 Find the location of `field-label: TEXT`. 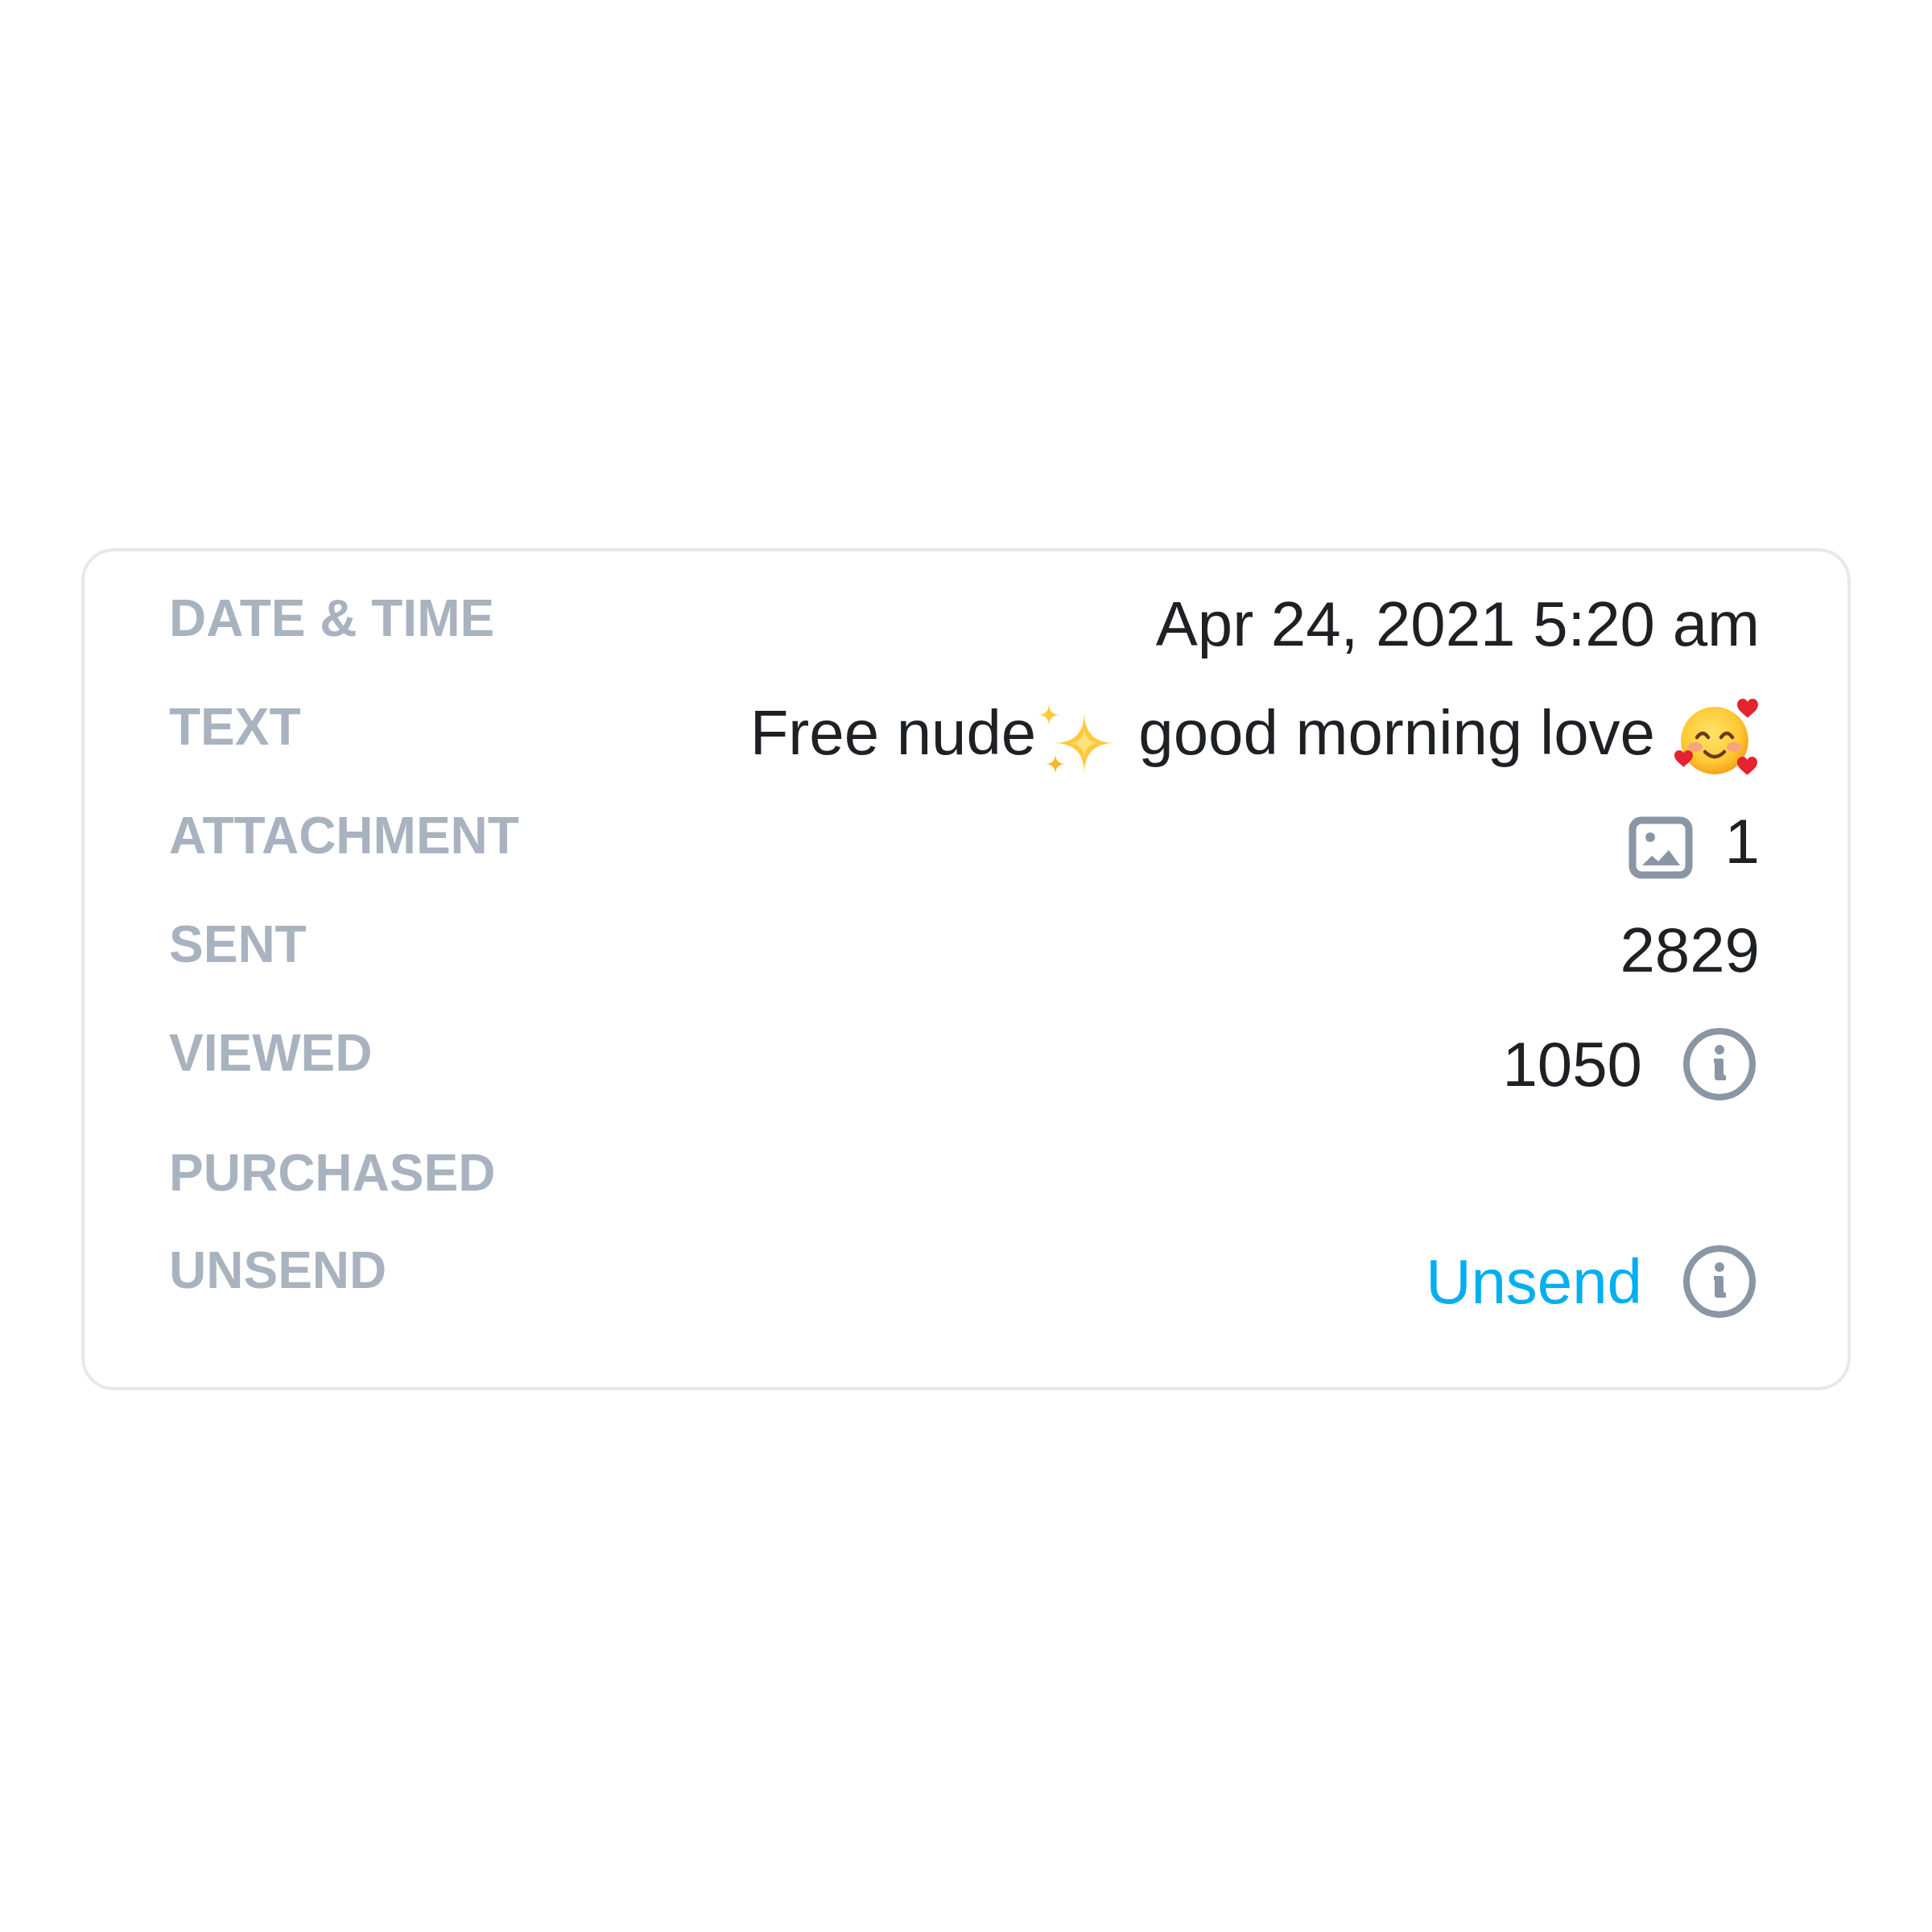

field-label: TEXT is located at coordinates (235, 727).